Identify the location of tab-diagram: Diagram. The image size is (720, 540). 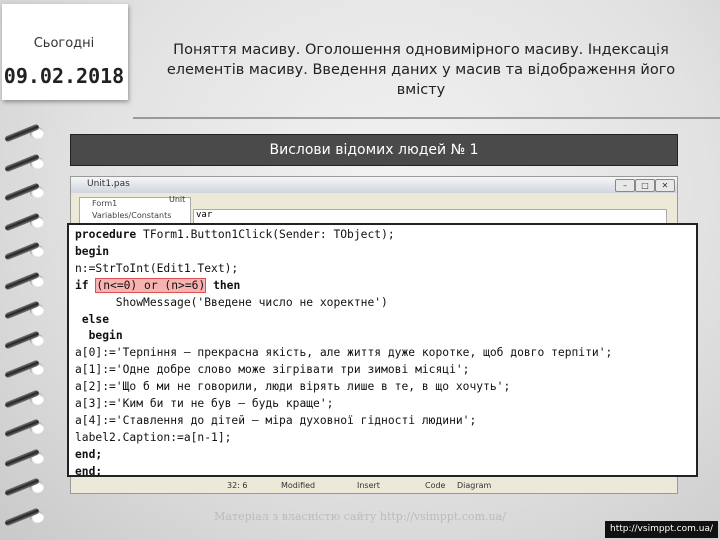
(474, 485).